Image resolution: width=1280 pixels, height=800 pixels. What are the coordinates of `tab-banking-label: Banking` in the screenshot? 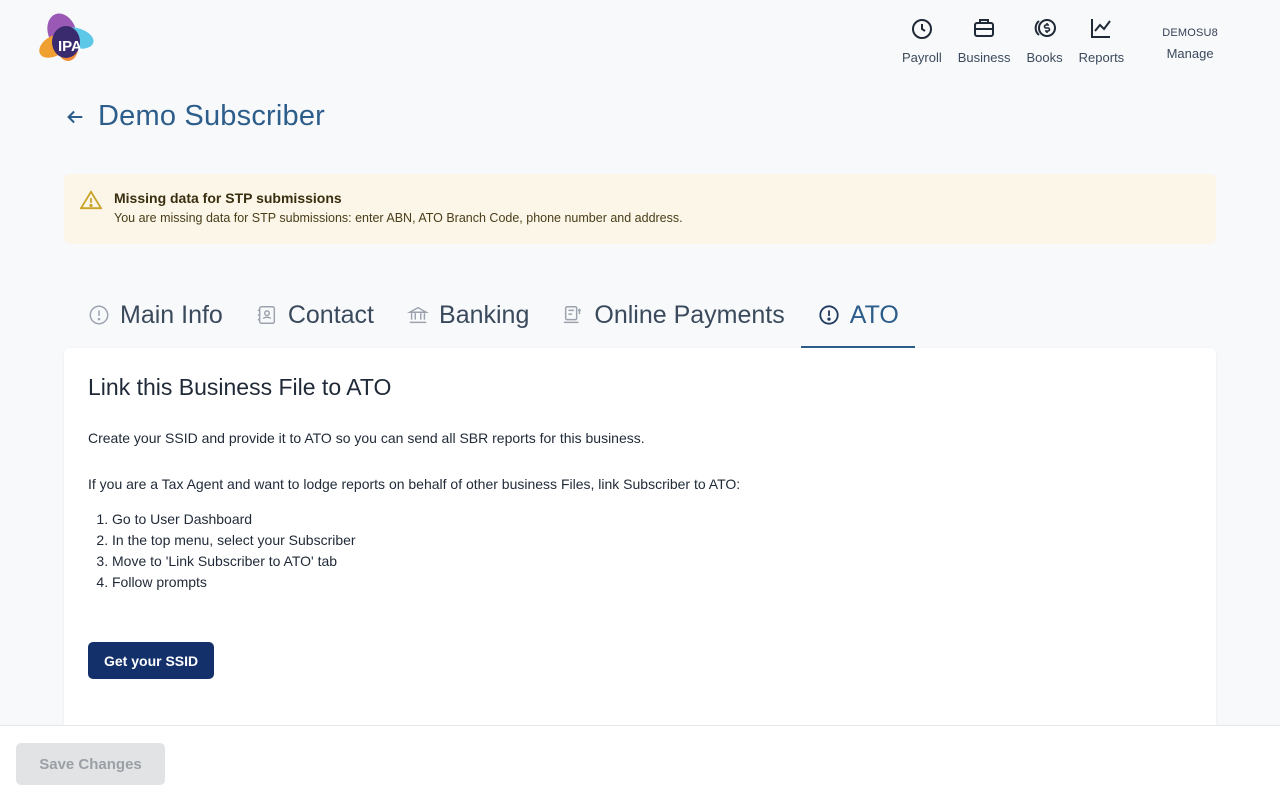 It's located at (484, 314).